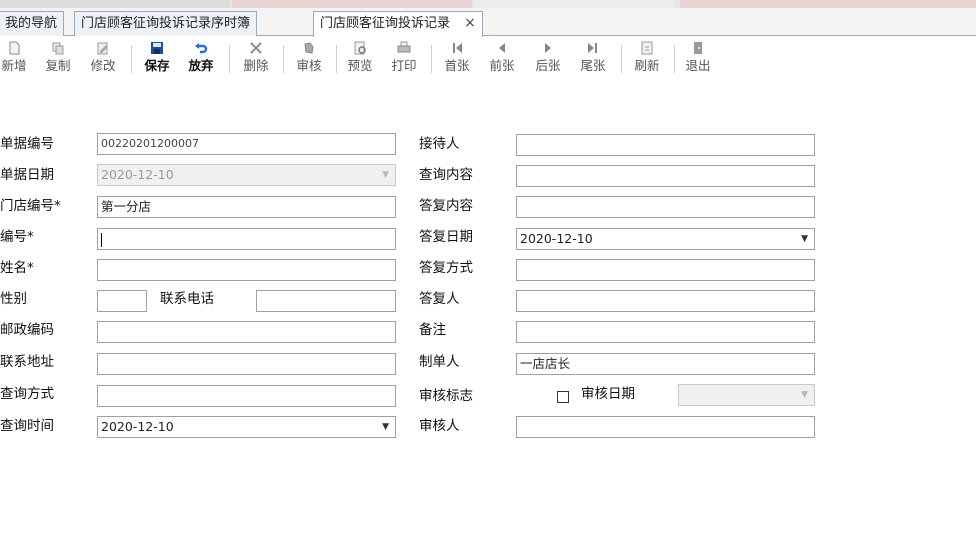 The width and height of the screenshot is (976, 547). What do you see at coordinates (608, 394) in the screenshot?
I see `audit-date-label: 审核日期` at bounding box center [608, 394].